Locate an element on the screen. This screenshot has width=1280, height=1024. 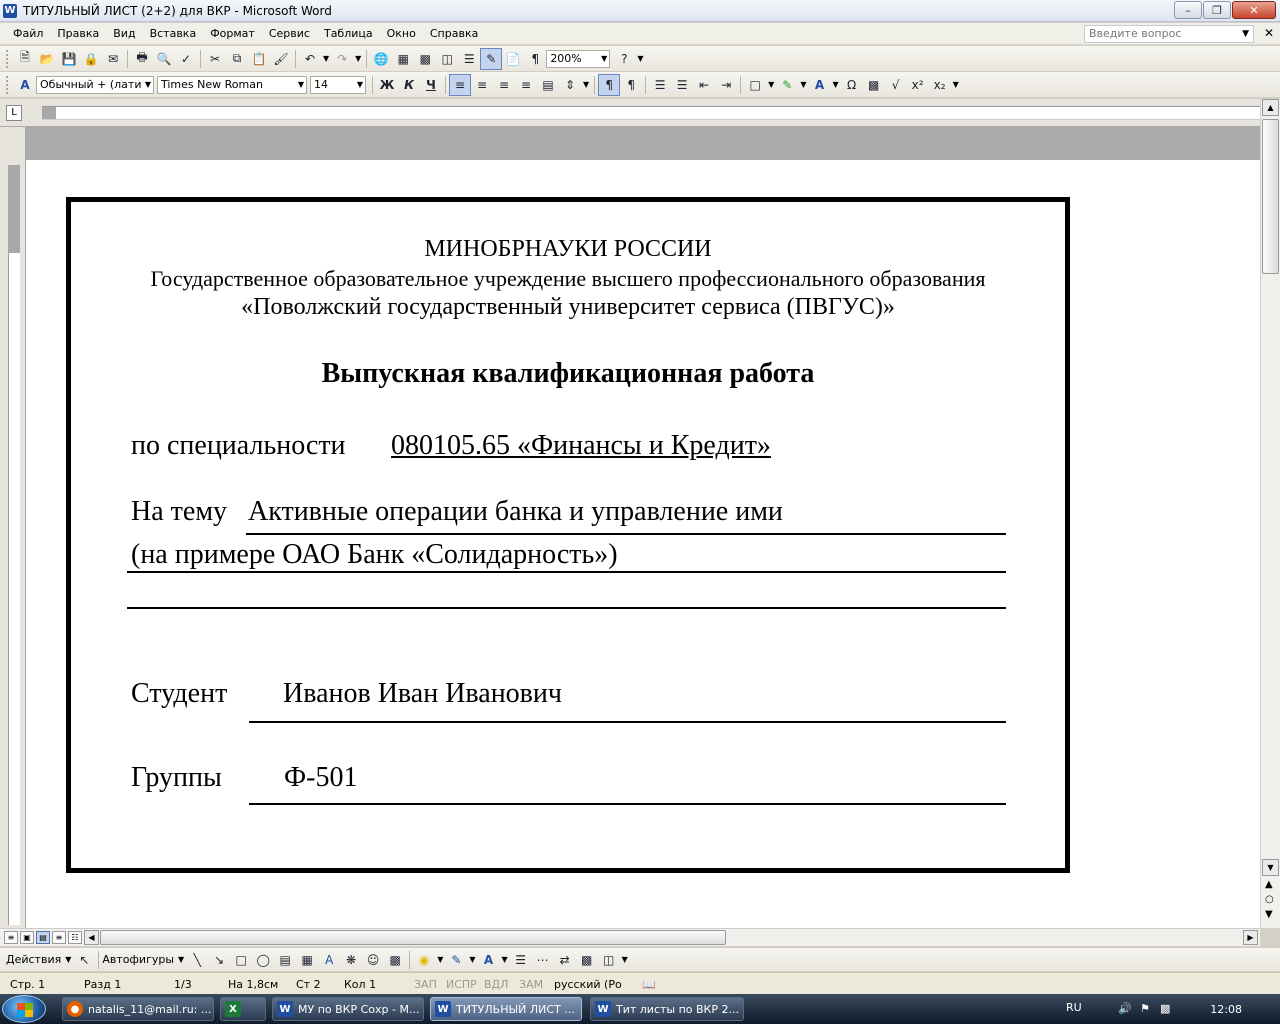
word-app-icon: W is located at coordinates (10, 10).